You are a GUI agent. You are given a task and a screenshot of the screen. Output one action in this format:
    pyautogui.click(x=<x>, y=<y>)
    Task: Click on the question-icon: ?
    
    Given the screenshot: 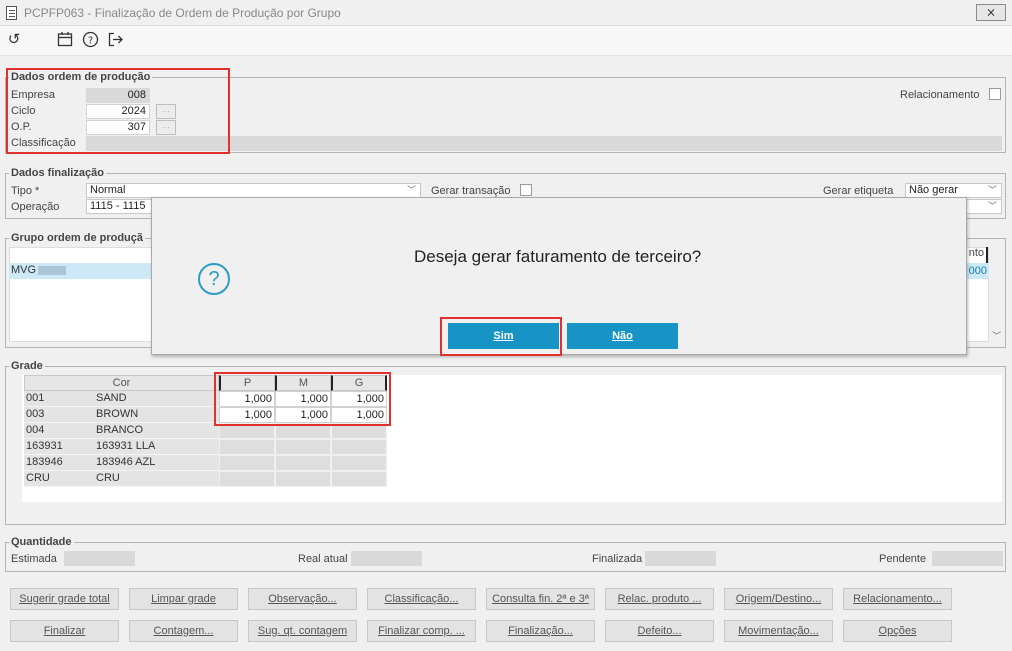 What is the action you would take?
    pyautogui.click(x=214, y=279)
    